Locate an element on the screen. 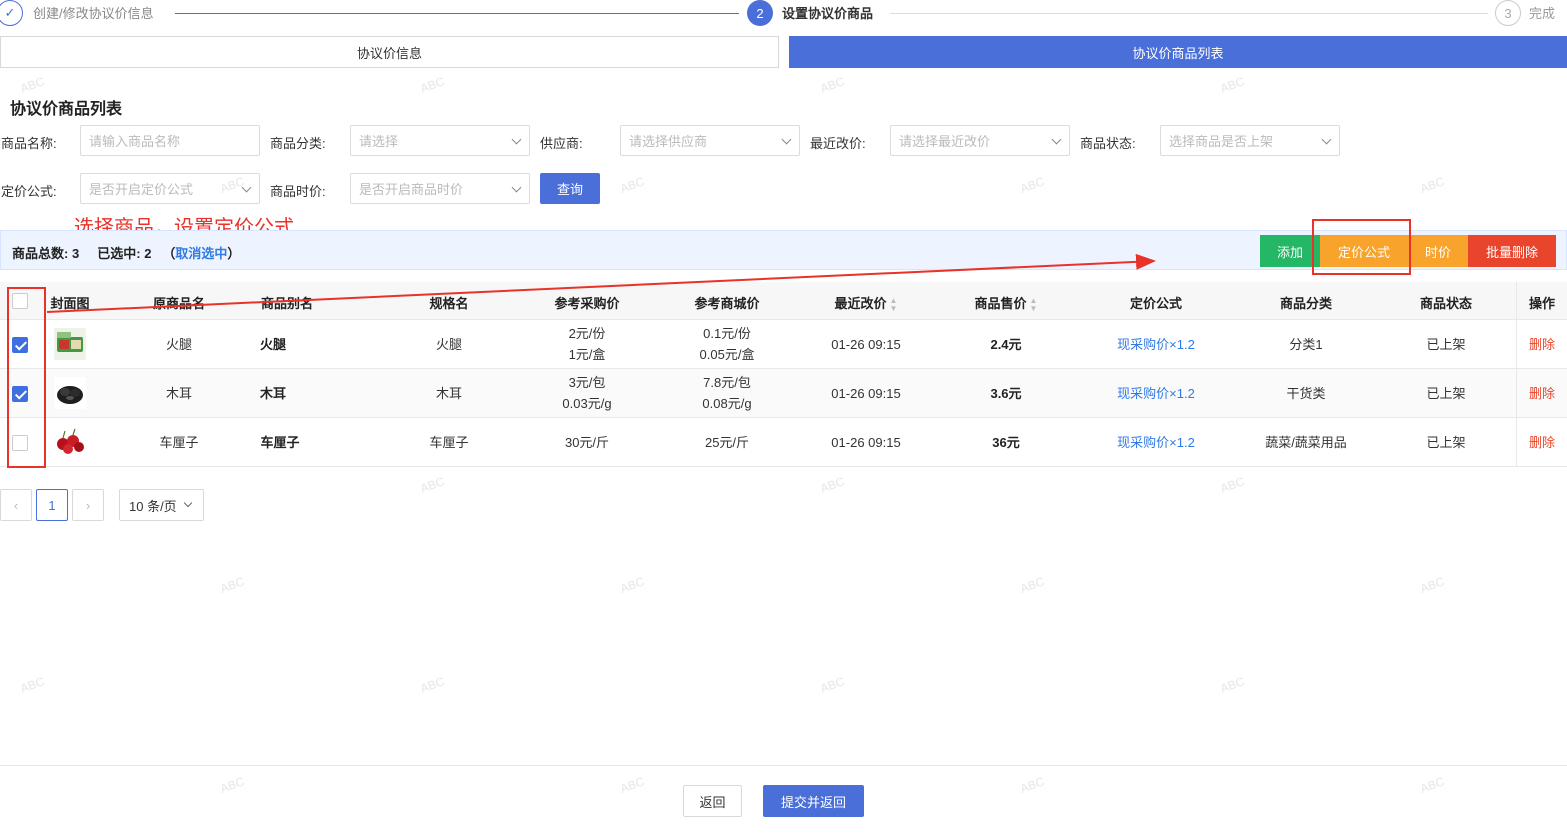 The width and height of the screenshot is (1567, 835). price-cell: 3.6元 is located at coordinates (1006, 393).